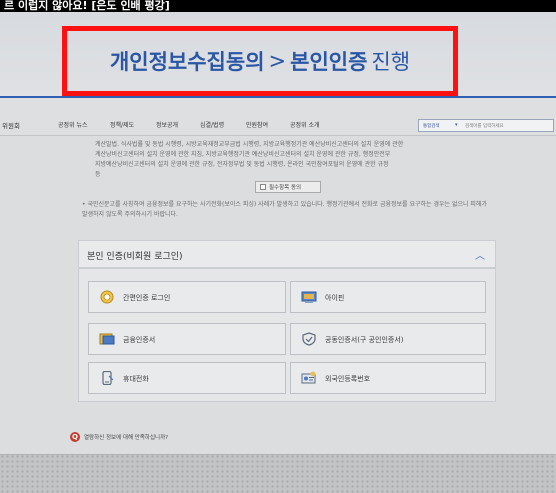 Image resolution: width=556 pixels, height=493 pixels. I want to click on nav-item-participation: 민원참여, so click(257, 124).